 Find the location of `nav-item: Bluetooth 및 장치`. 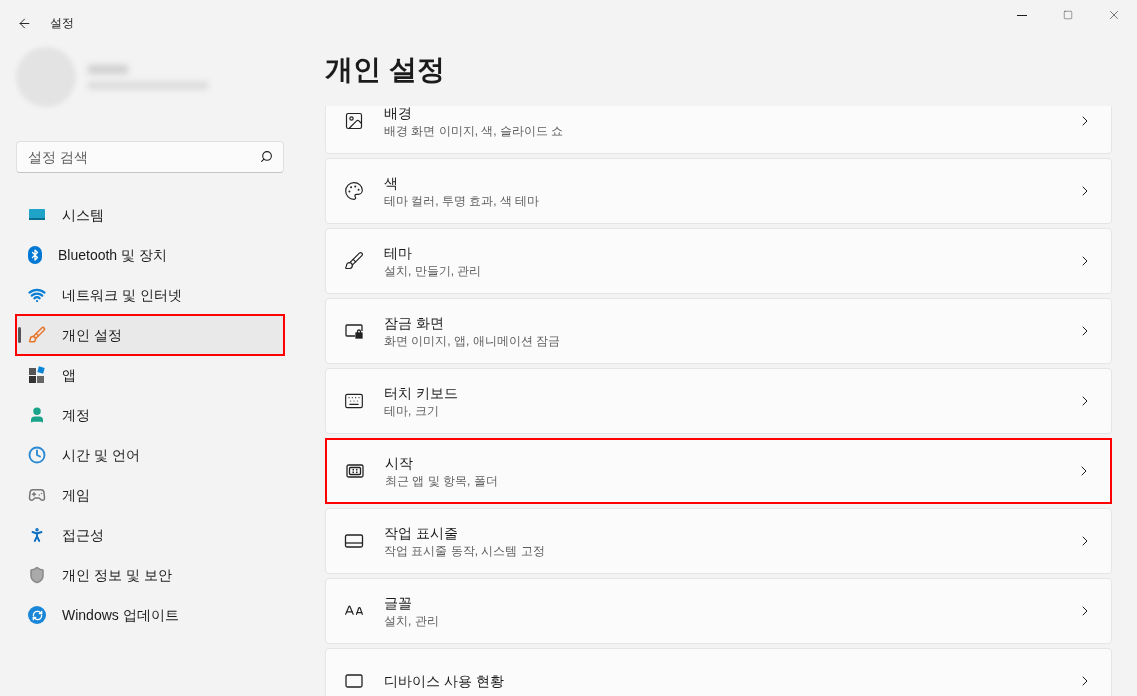

nav-item: Bluetooth 및 장치 is located at coordinates (150, 255).